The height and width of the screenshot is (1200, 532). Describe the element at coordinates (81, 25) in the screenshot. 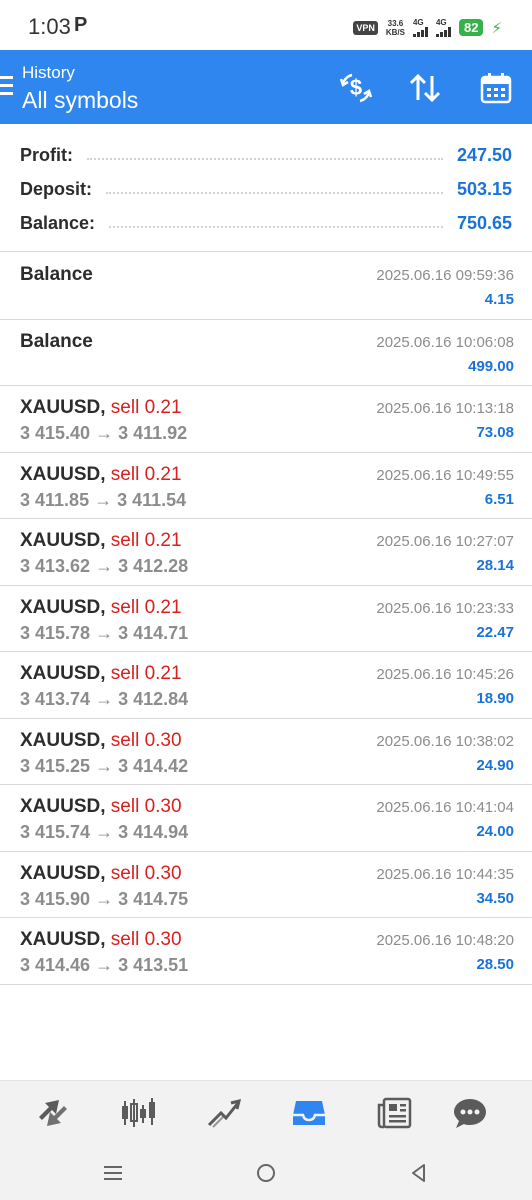

I see `carrier-glyph: P` at that location.